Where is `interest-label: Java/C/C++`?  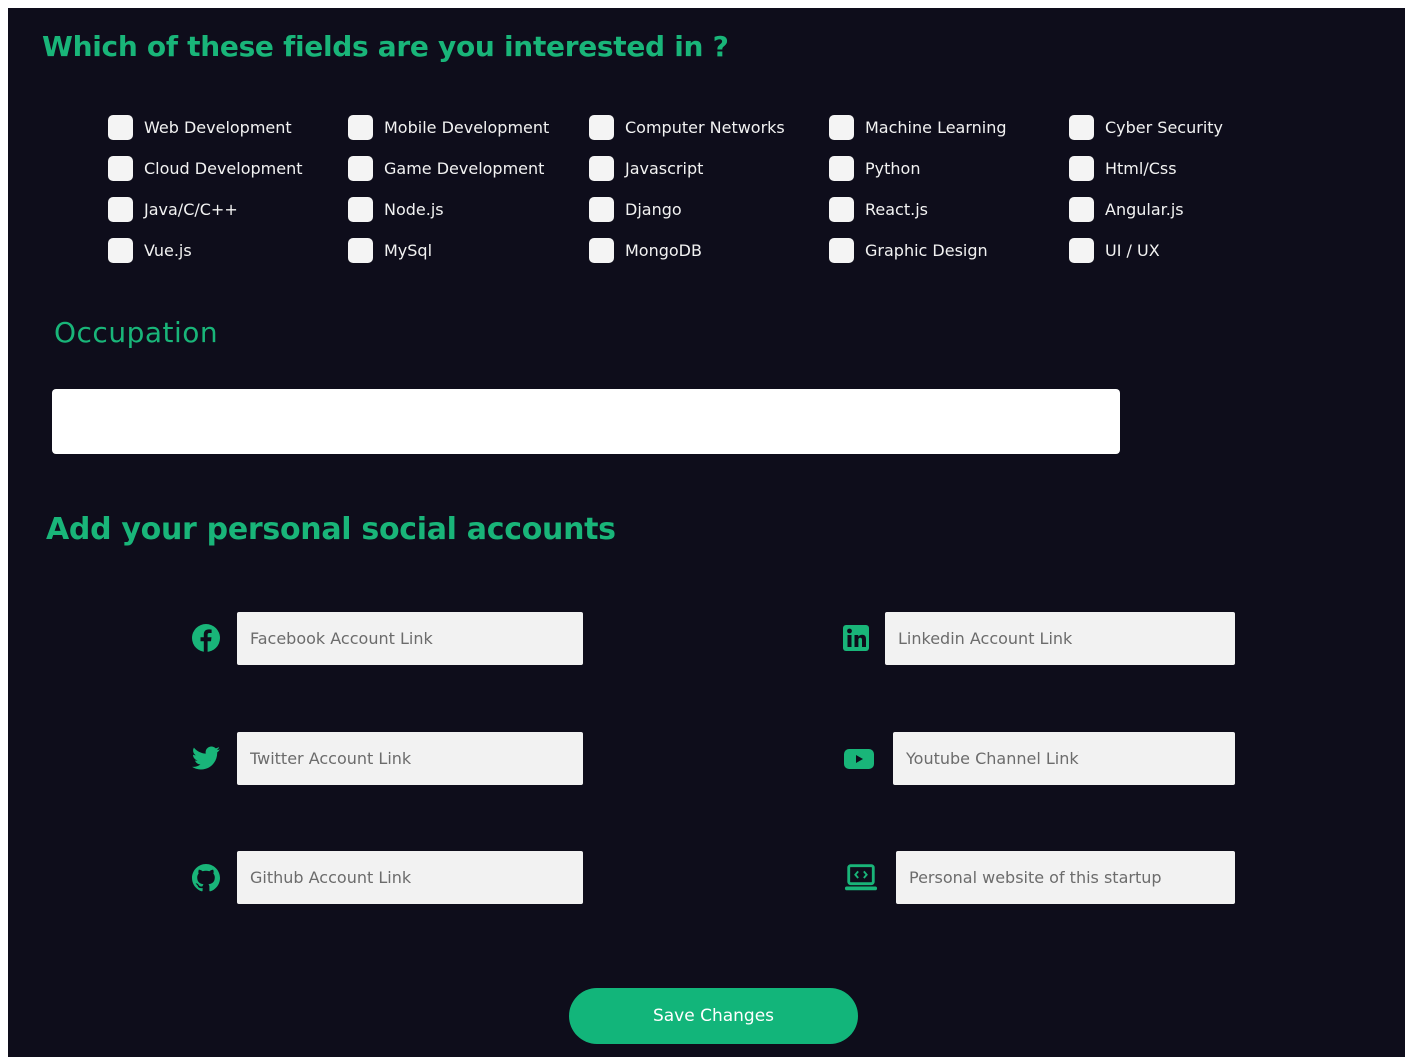 interest-label: Java/C/C++ is located at coordinates (191, 209).